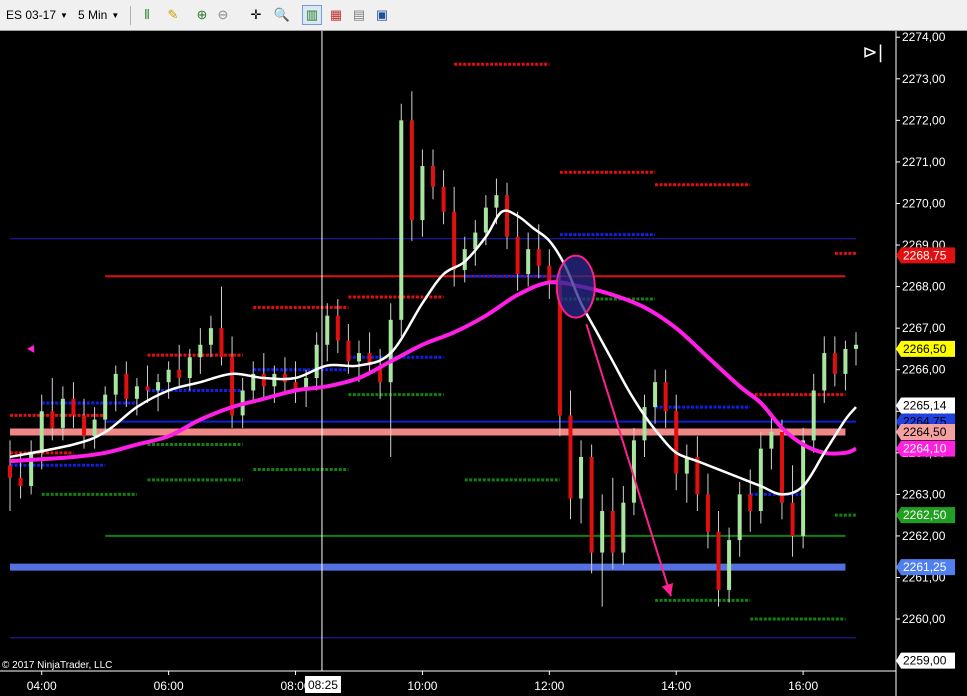 The height and width of the screenshot is (696, 967). Describe the element at coordinates (312, 15) in the screenshot. I see `indicators-icon: ▥` at that location.